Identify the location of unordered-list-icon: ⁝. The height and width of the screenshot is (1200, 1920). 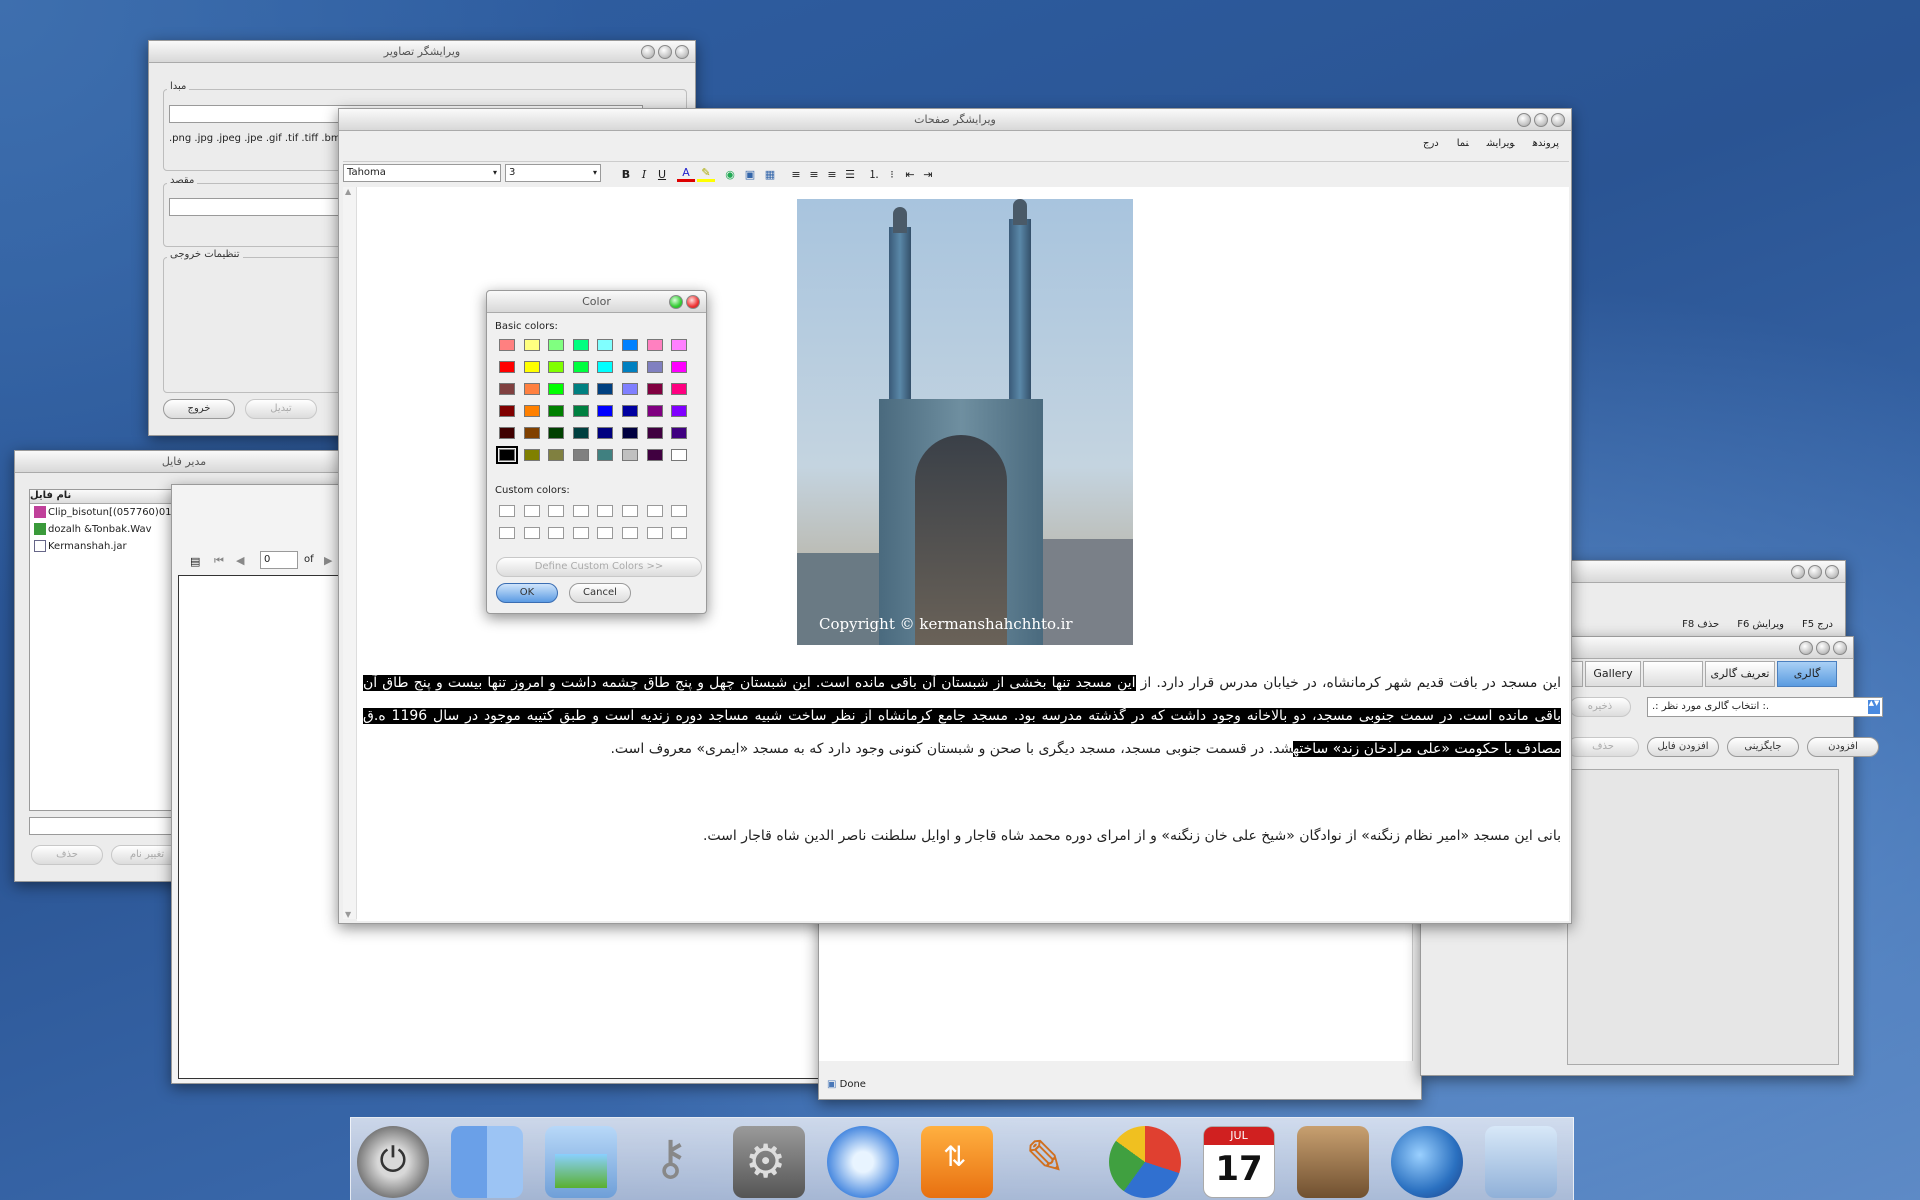
(892, 175).